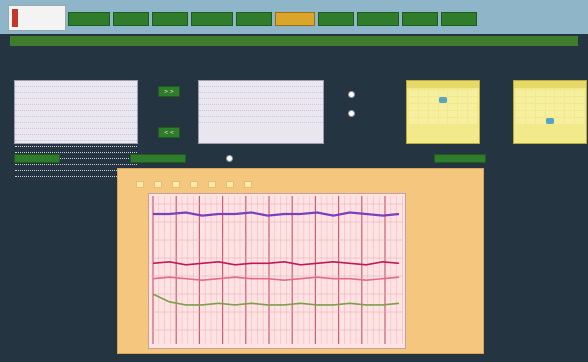  Describe the element at coordinates (261, 112) in the screenshot. I see `selected-list` at that location.